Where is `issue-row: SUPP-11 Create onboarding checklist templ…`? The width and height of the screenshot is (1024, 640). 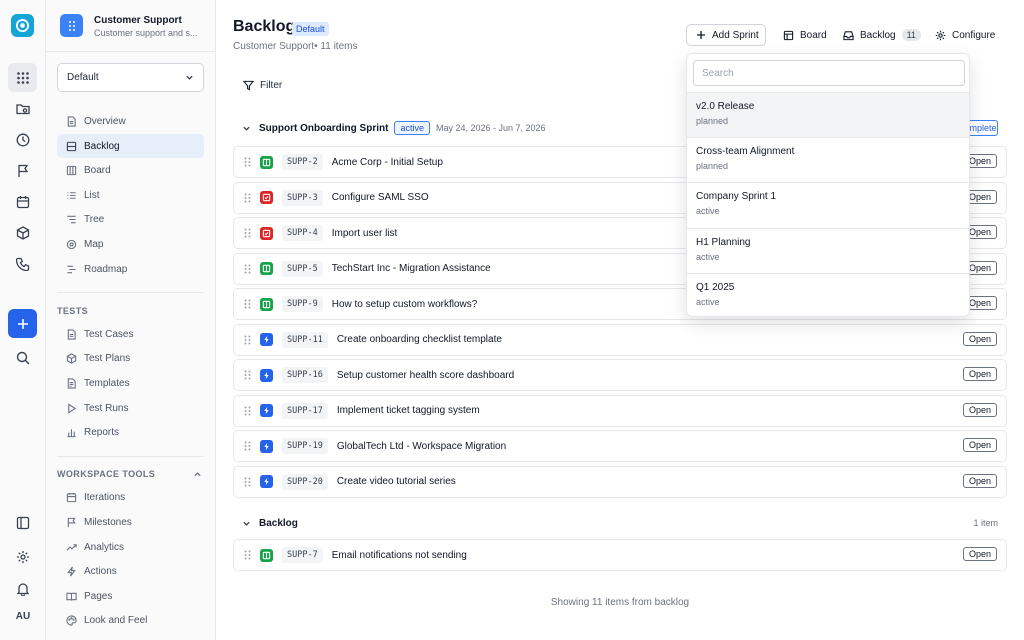
issue-row: SUPP-11 Create onboarding checklist templ… is located at coordinates (620, 339).